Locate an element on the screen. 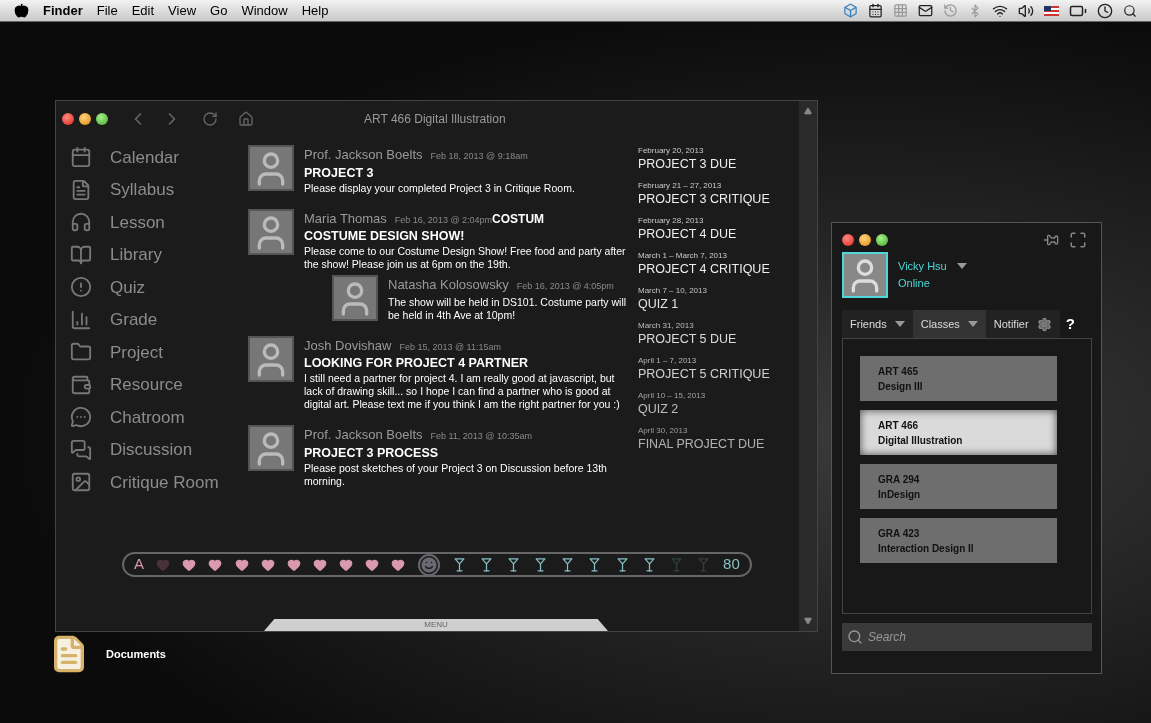  post-time: Feb 16, 2013 @ 2:04pm is located at coordinates (443, 220).